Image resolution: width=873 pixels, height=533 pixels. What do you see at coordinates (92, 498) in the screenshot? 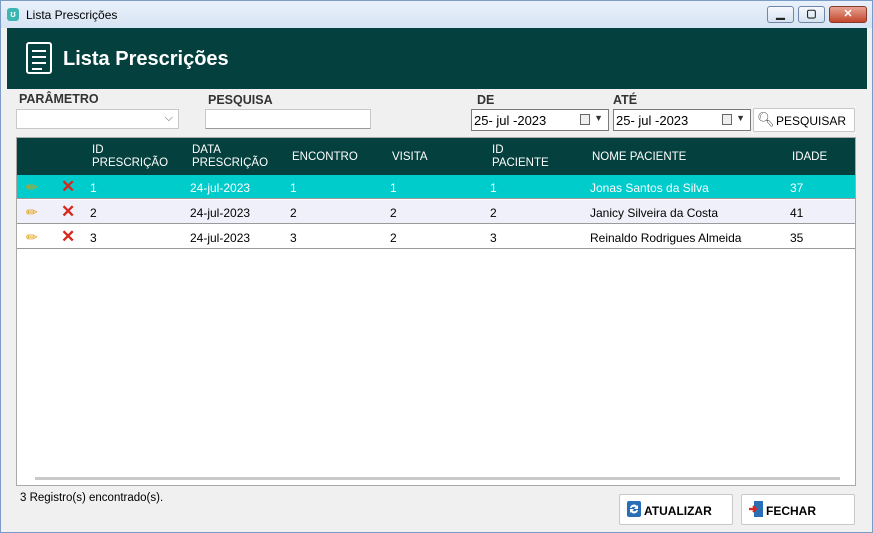
I see `record-count: 3 Registro(s) encontrado(s).` at bounding box center [92, 498].